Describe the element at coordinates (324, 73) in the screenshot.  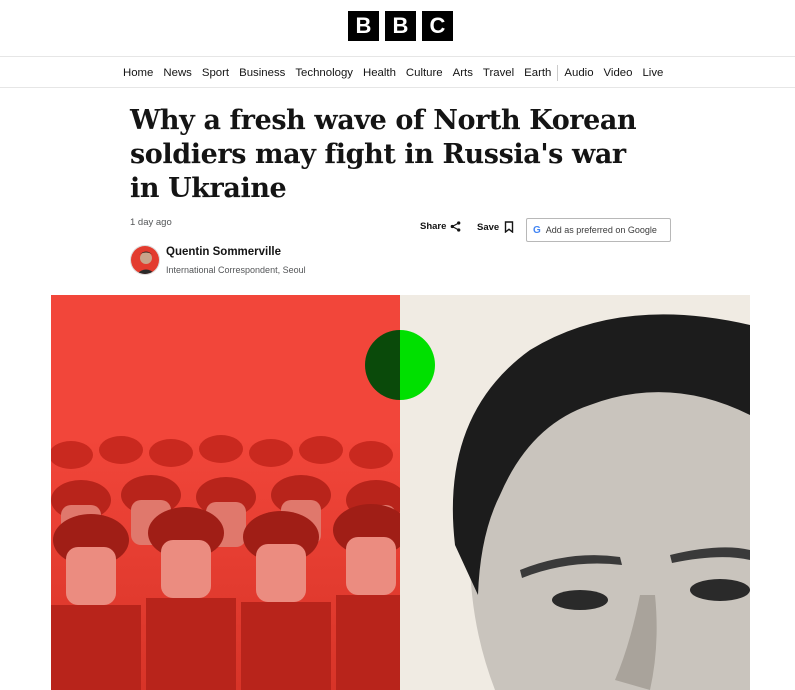
I see `nav-item-technology: Technology` at that location.